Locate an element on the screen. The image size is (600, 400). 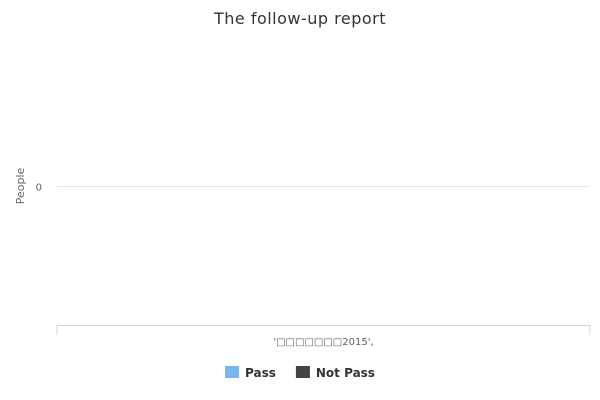
y-axis-title: People is located at coordinates (20, 185).